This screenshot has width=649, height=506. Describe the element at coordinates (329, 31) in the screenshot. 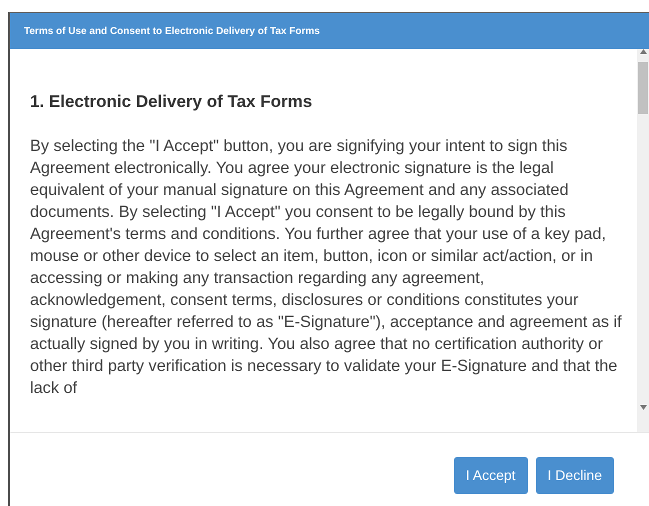

I see `window-title: Terms of Use and Consent to Electronic Delivery of Tax Forms` at that location.